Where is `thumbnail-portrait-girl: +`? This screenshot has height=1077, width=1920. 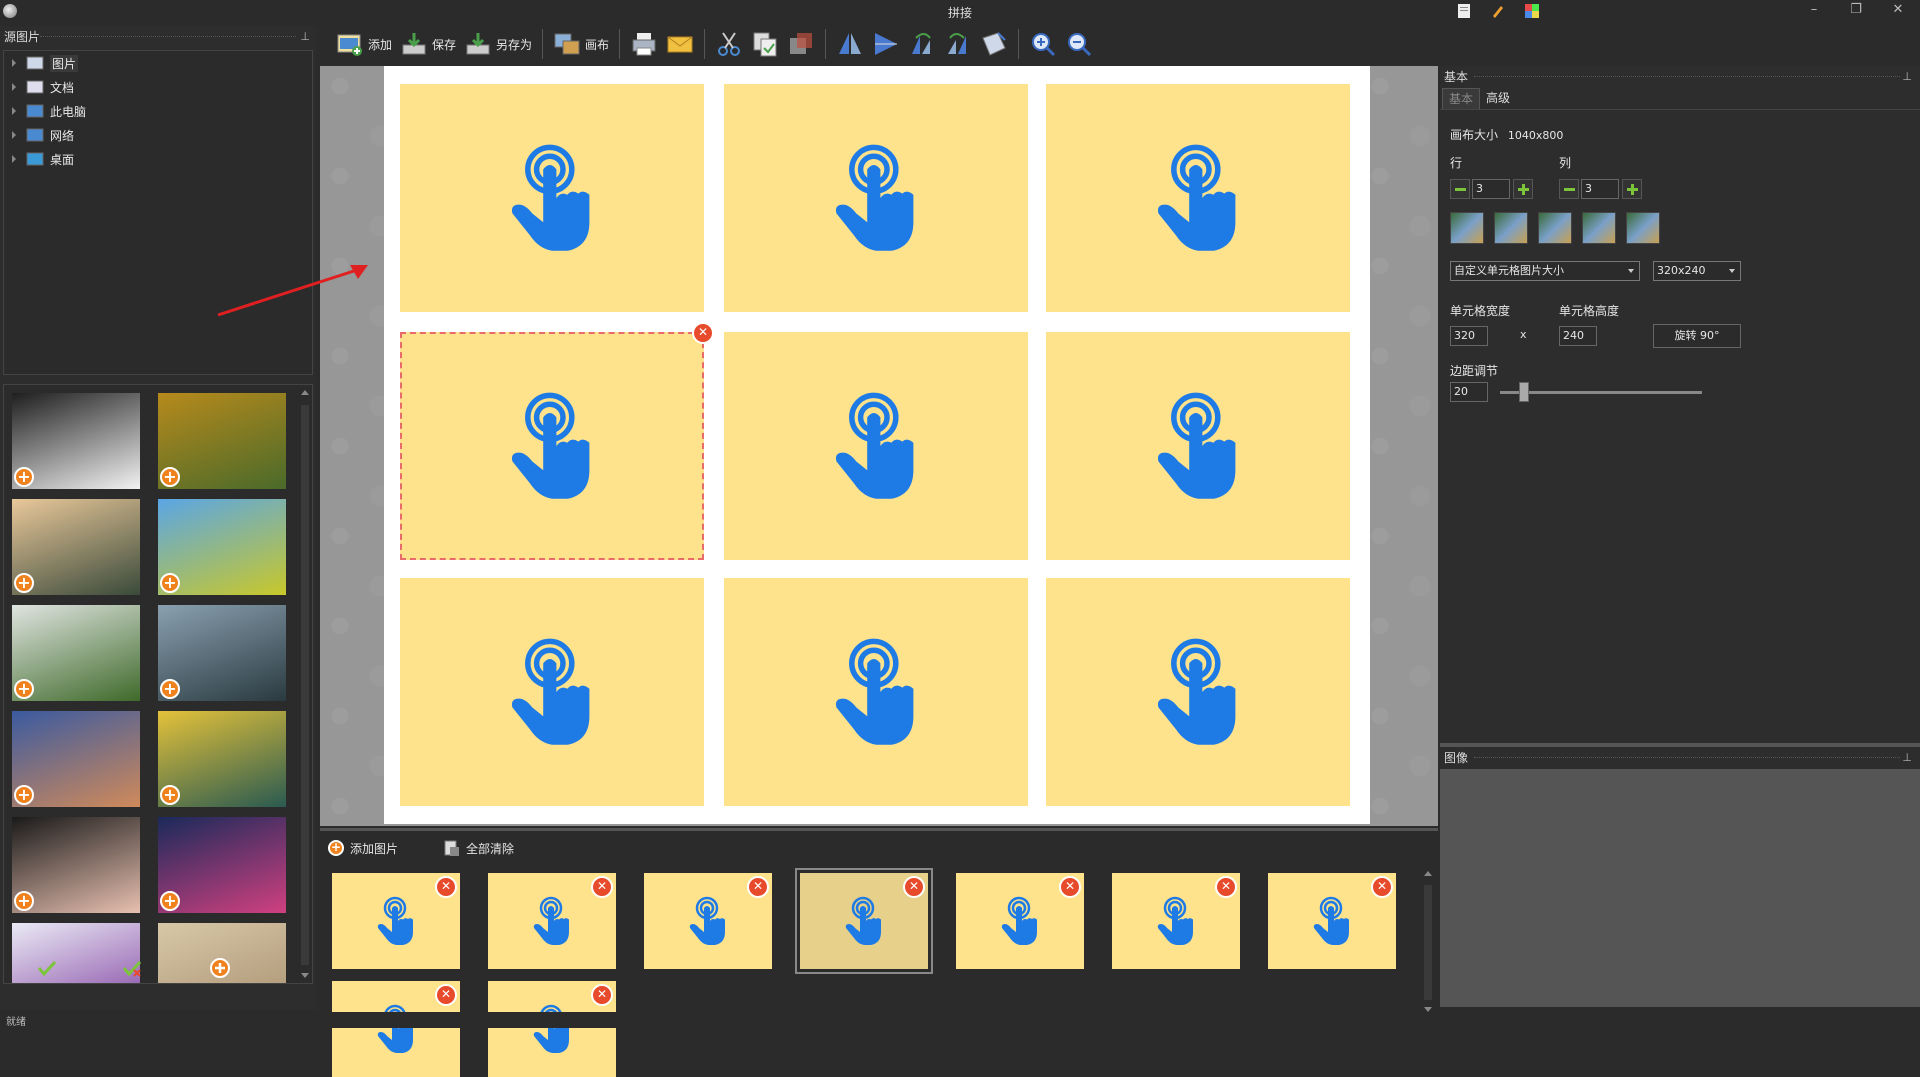
thumbnail-portrait-girl: + is located at coordinates (76, 865).